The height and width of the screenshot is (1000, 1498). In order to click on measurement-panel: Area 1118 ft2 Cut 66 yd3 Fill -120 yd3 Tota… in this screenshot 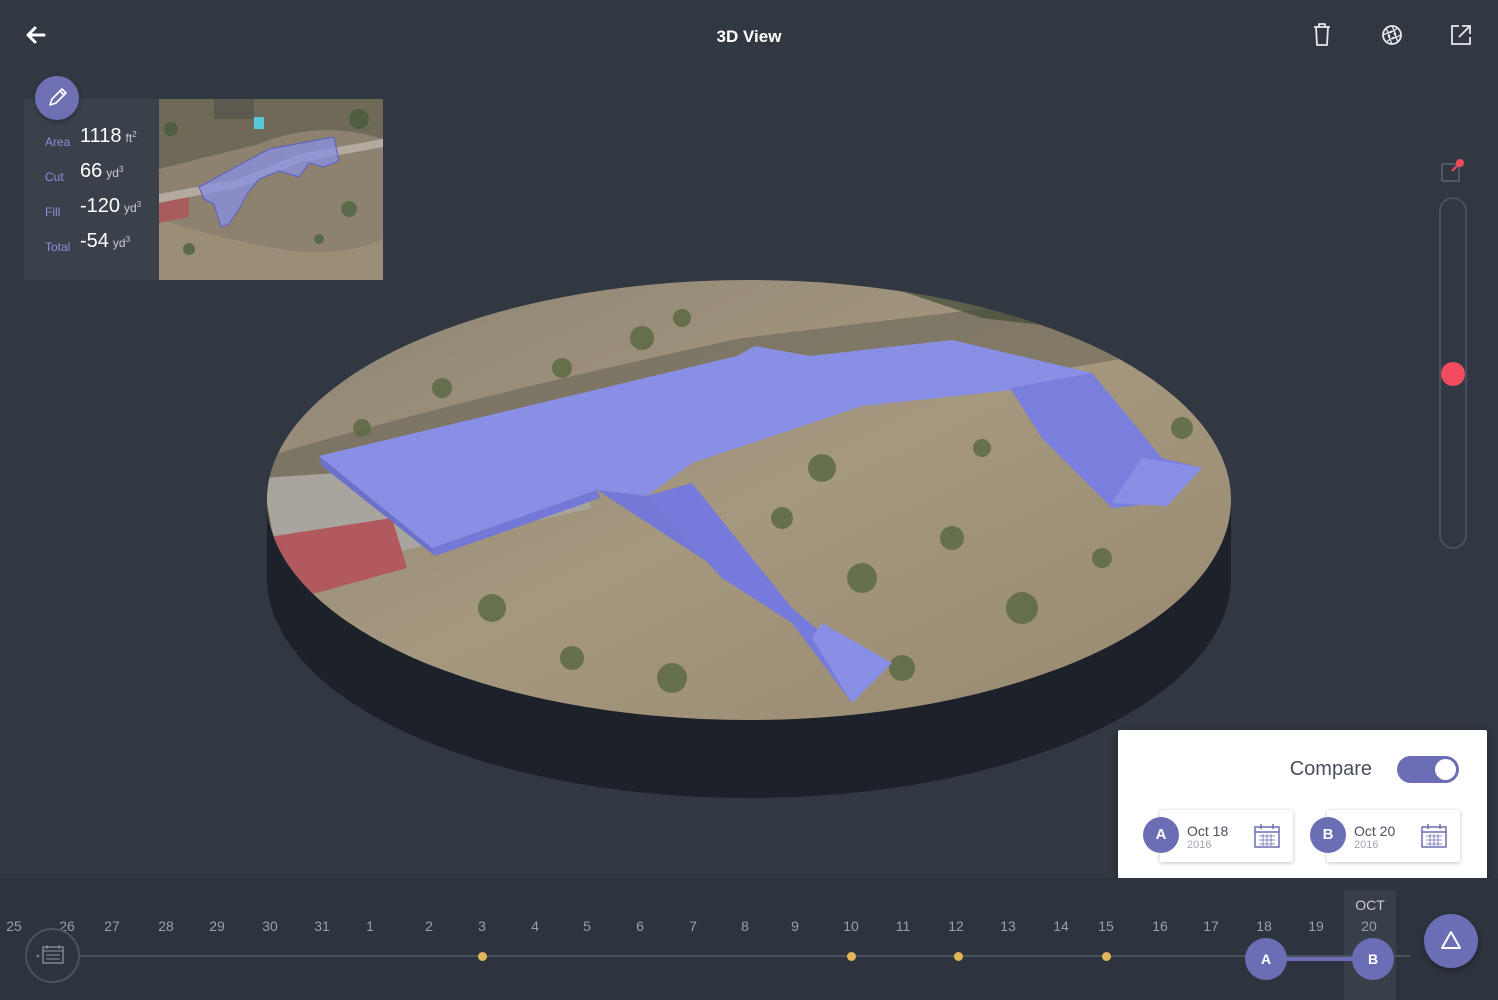, I will do `click(92, 189)`.